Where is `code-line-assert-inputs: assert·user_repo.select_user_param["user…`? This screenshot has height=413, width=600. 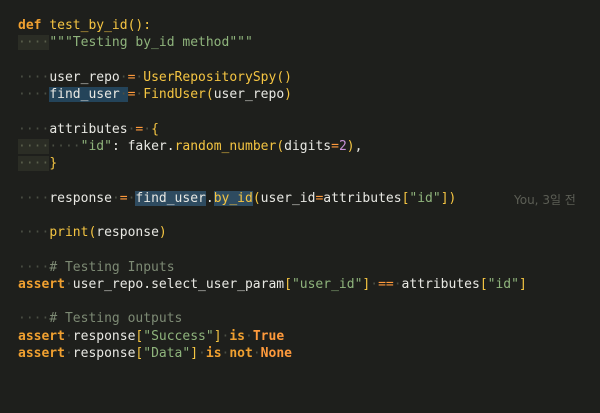 code-line-assert-inputs: assert·user_repo.select_user_param["user… is located at coordinates (272, 284).